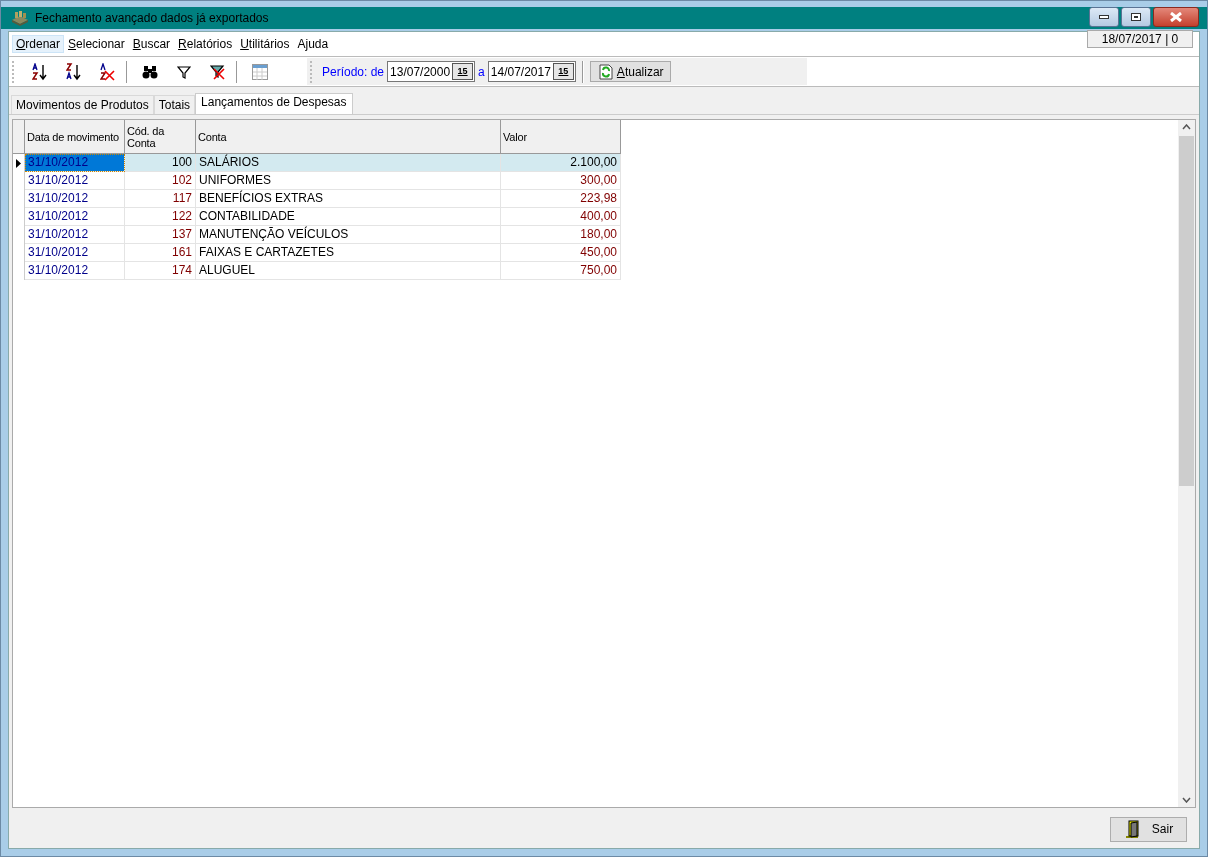 This screenshot has width=1208, height=857. Describe the element at coordinates (561, 235) in the screenshot. I see `table-cell: 180,00` at that location.